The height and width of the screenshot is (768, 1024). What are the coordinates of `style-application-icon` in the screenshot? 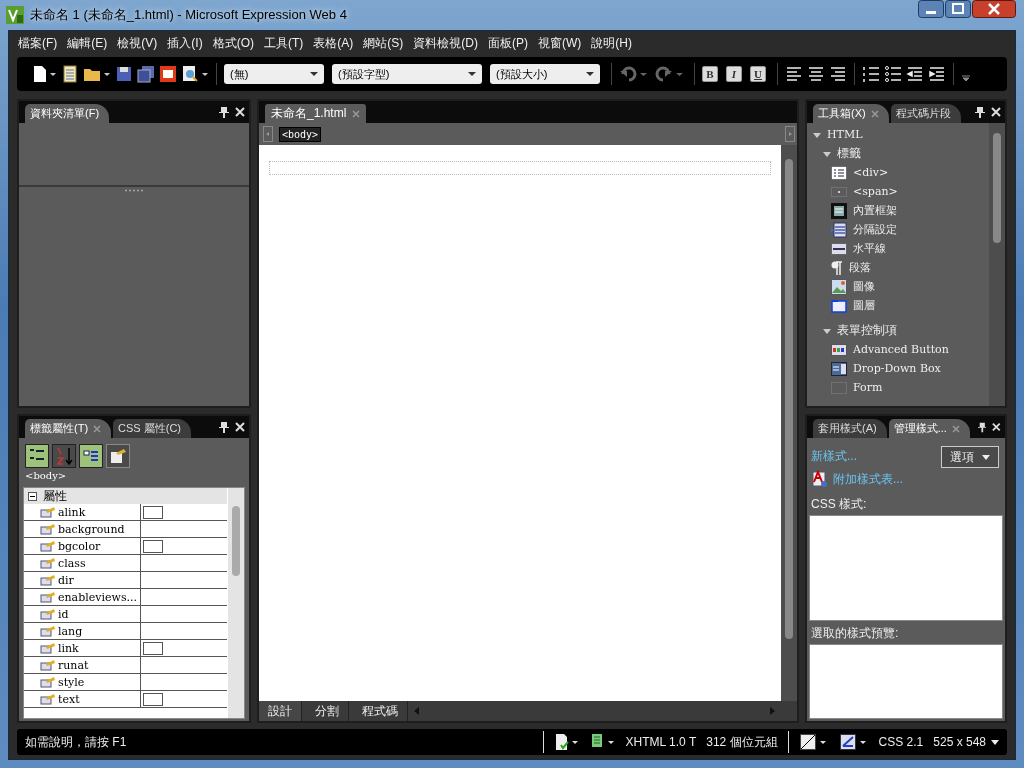 It's located at (853, 742).